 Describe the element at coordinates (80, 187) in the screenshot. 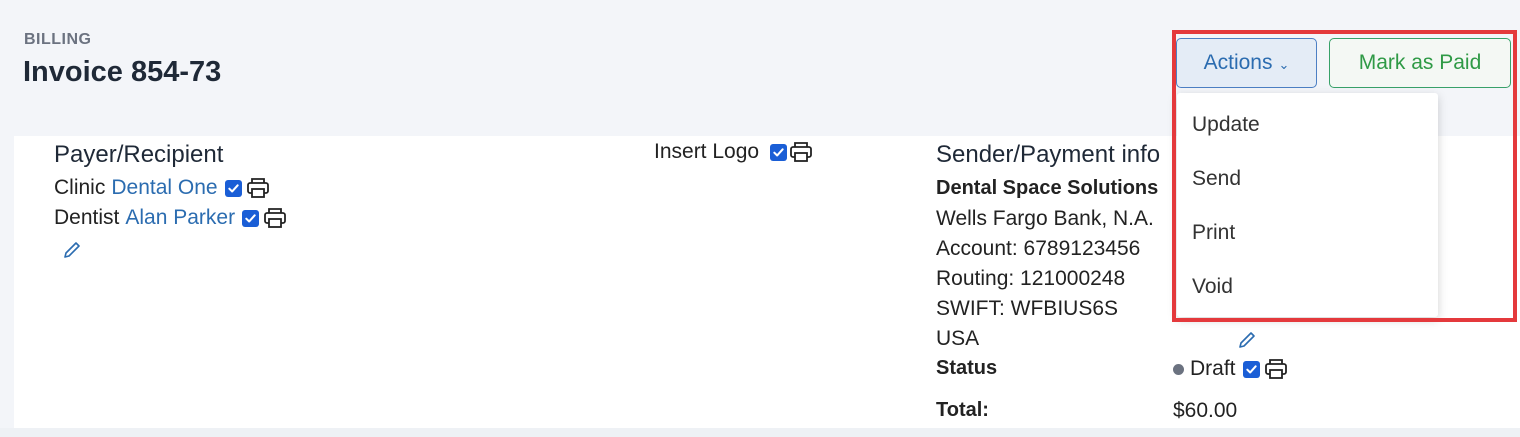

I see `clinic-label: Clinic` at that location.